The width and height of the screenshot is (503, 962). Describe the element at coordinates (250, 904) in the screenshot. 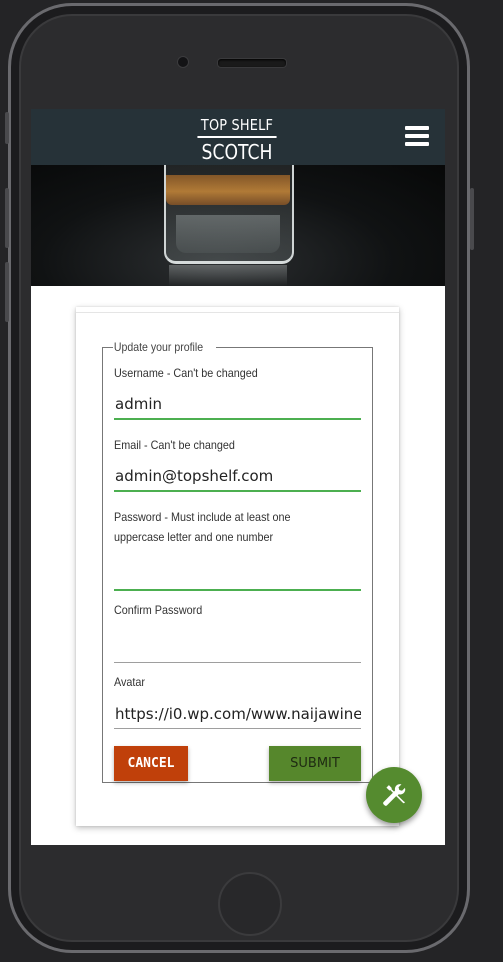

I see `home-button` at that location.